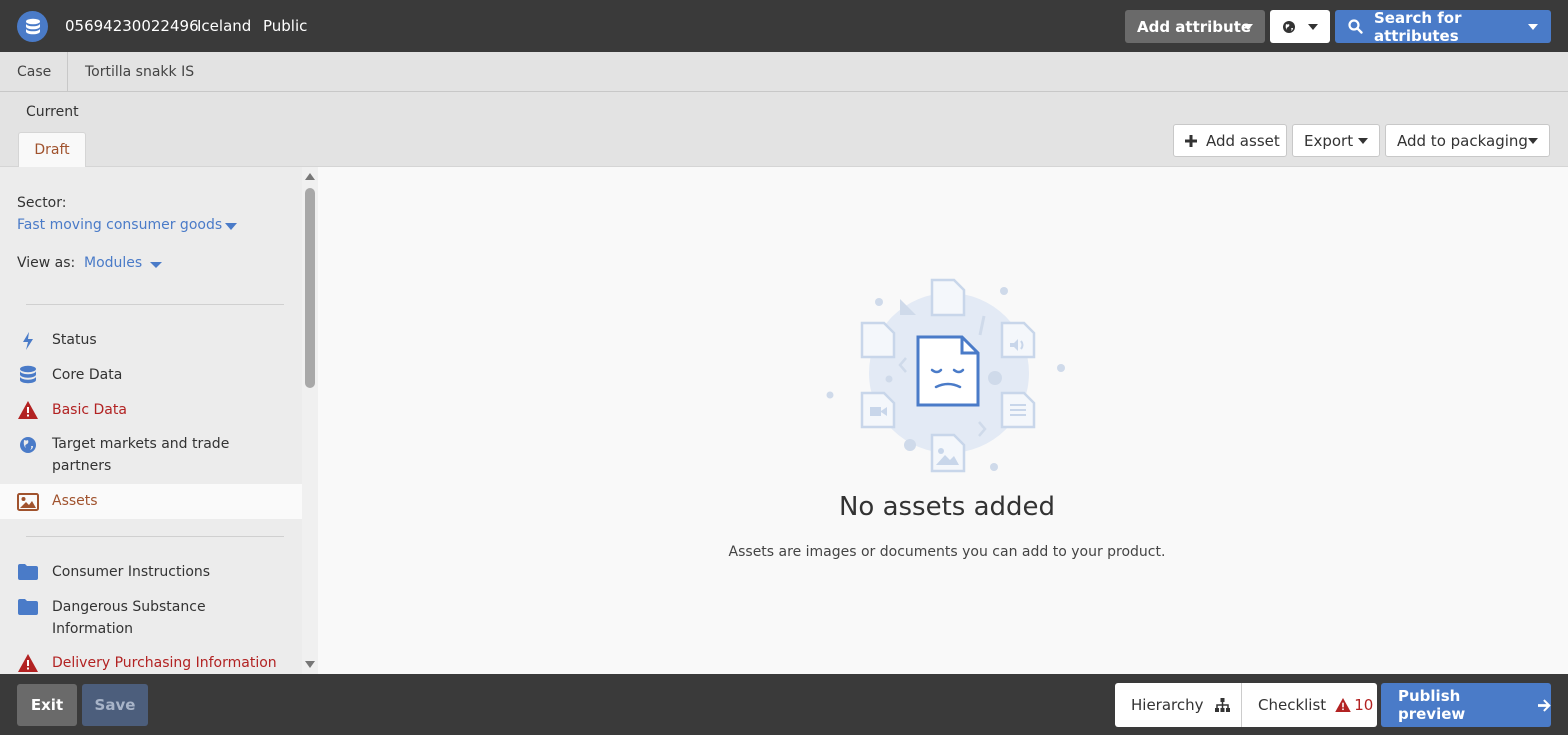  I want to click on sidebar-item-label: Status, so click(74, 340).